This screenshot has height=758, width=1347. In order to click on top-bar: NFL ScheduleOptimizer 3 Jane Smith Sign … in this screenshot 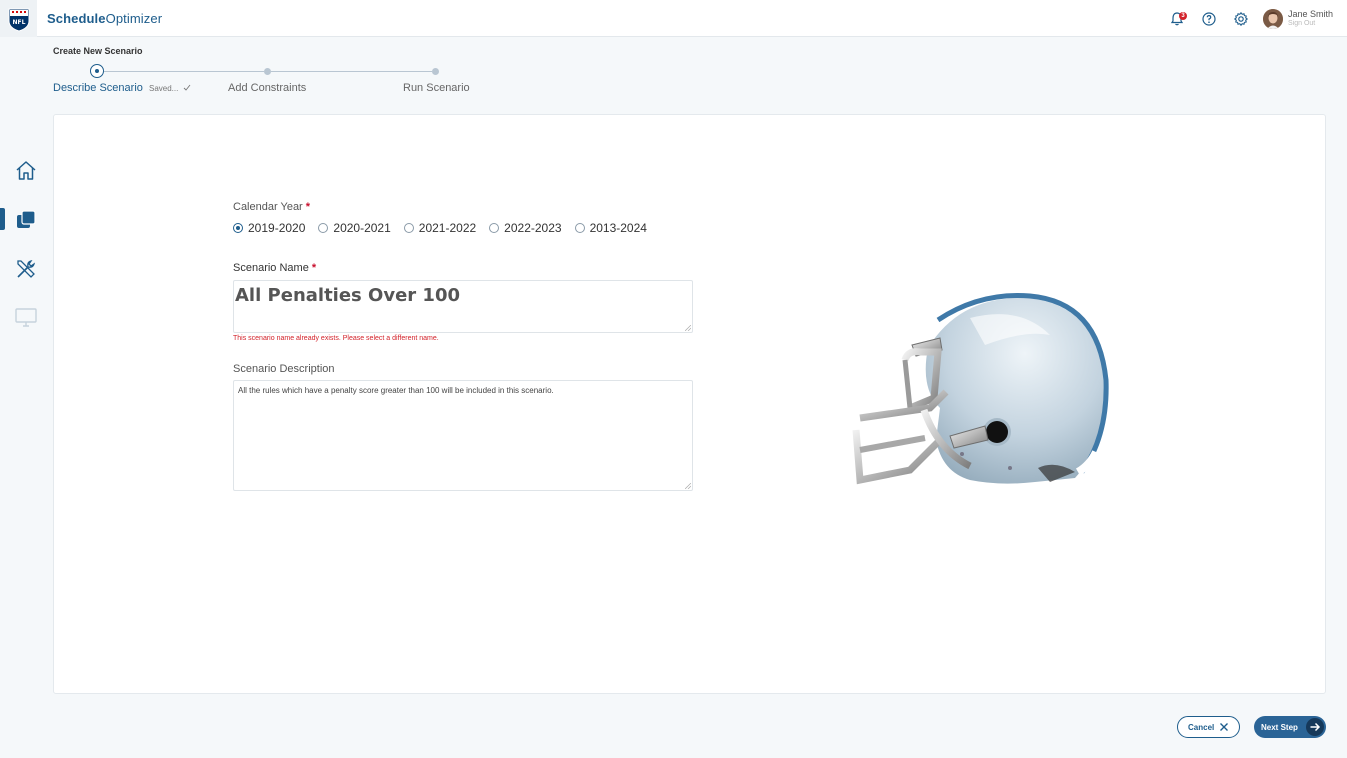, I will do `click(673, 18)`.